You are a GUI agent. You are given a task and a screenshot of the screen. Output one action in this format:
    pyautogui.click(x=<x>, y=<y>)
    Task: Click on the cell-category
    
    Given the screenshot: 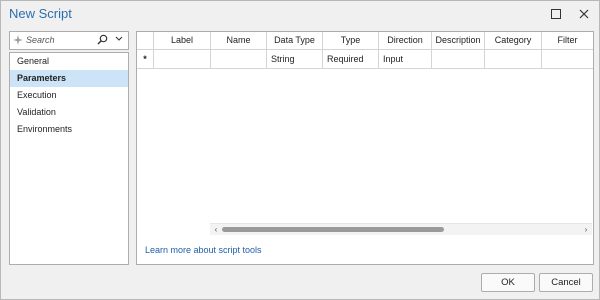 What is the action you would take?
    pyautogui.click(x=513, y=59)
    